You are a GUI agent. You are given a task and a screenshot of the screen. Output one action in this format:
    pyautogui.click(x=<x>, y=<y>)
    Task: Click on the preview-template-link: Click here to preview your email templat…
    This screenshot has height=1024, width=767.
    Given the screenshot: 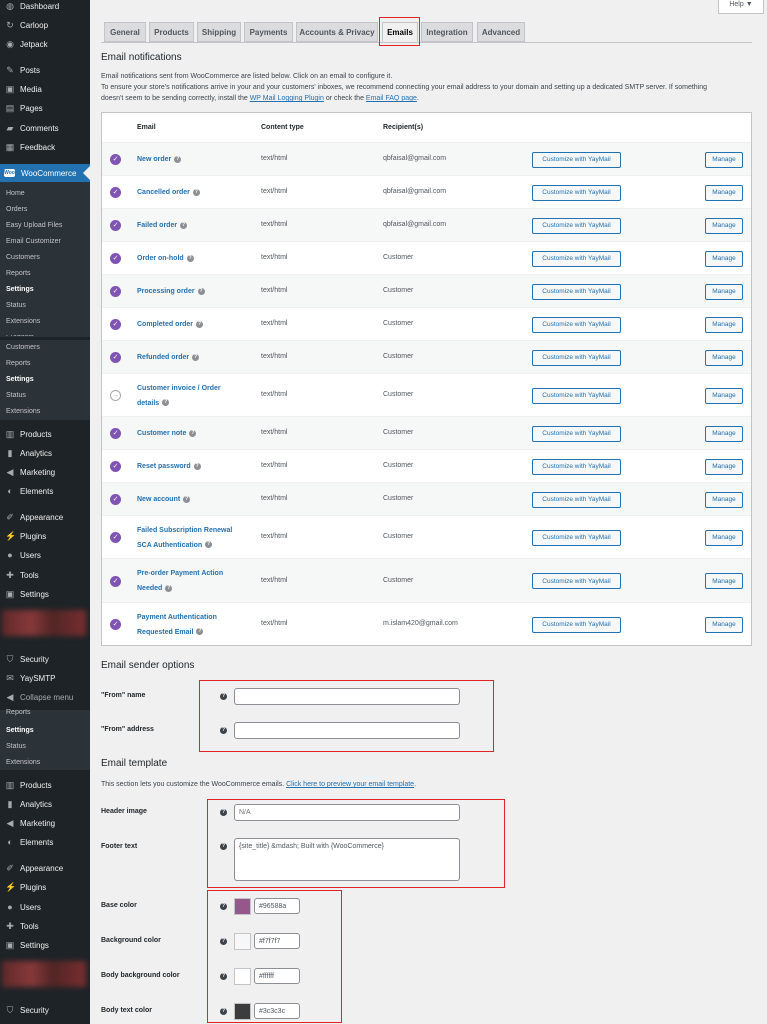 What is the action you would take?
    pyautogui.click(x=350, y=784)
    